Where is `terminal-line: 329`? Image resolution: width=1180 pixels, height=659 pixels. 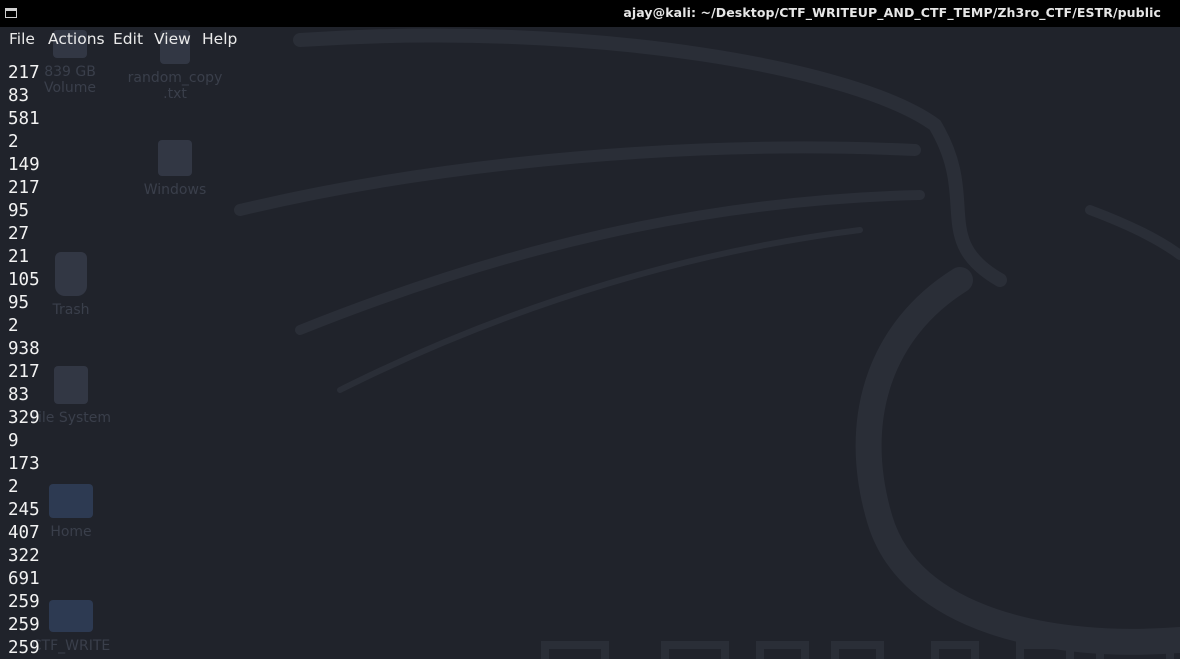
terminal-line: 329 is located at coordinates (24, 418).